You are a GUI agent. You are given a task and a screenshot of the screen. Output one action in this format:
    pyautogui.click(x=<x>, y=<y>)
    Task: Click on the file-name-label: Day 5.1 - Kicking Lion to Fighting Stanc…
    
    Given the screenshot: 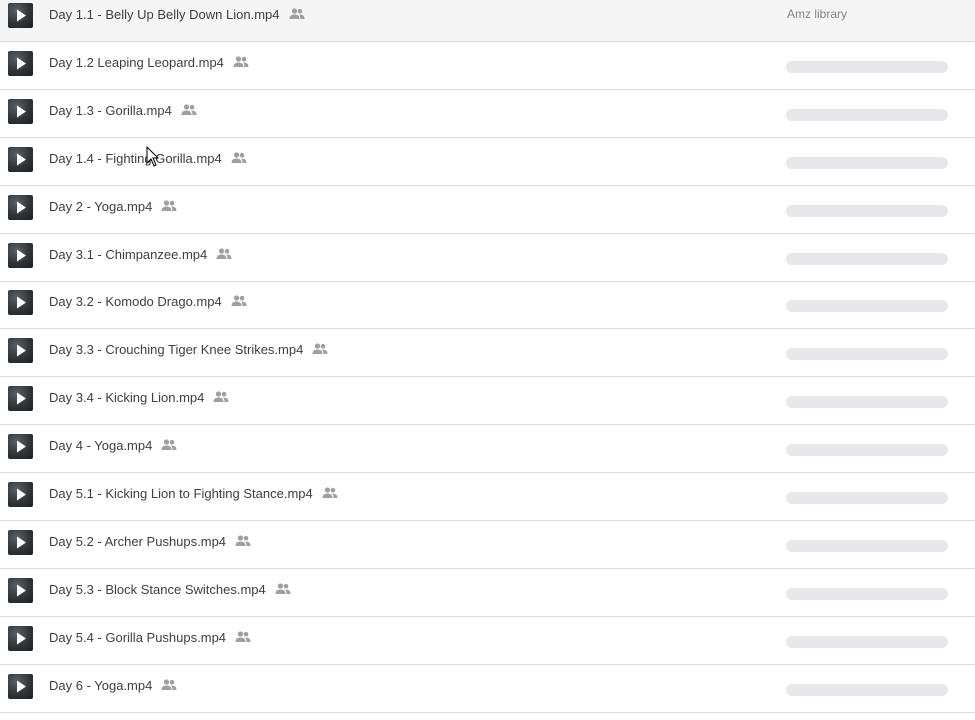 What is the action you would take?
    pyautogui.click(x=181, y=493)
    